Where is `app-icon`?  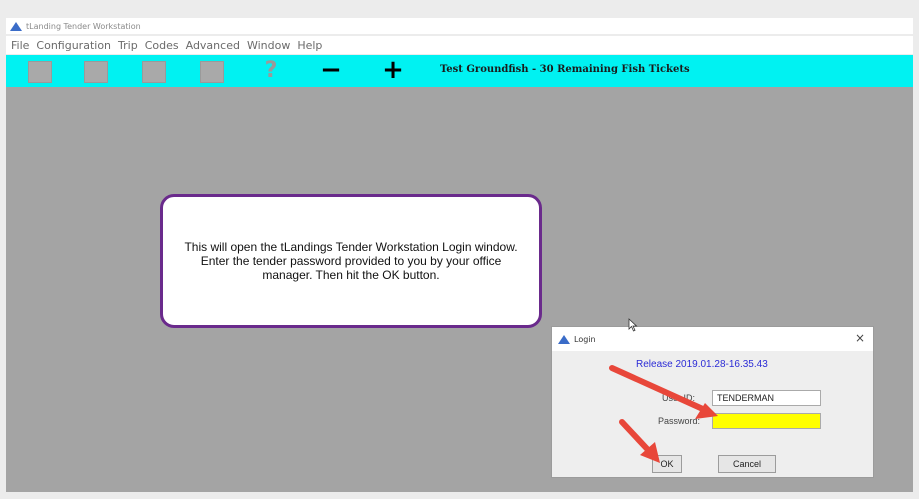
app-icon is located at coordinates (16, 26).